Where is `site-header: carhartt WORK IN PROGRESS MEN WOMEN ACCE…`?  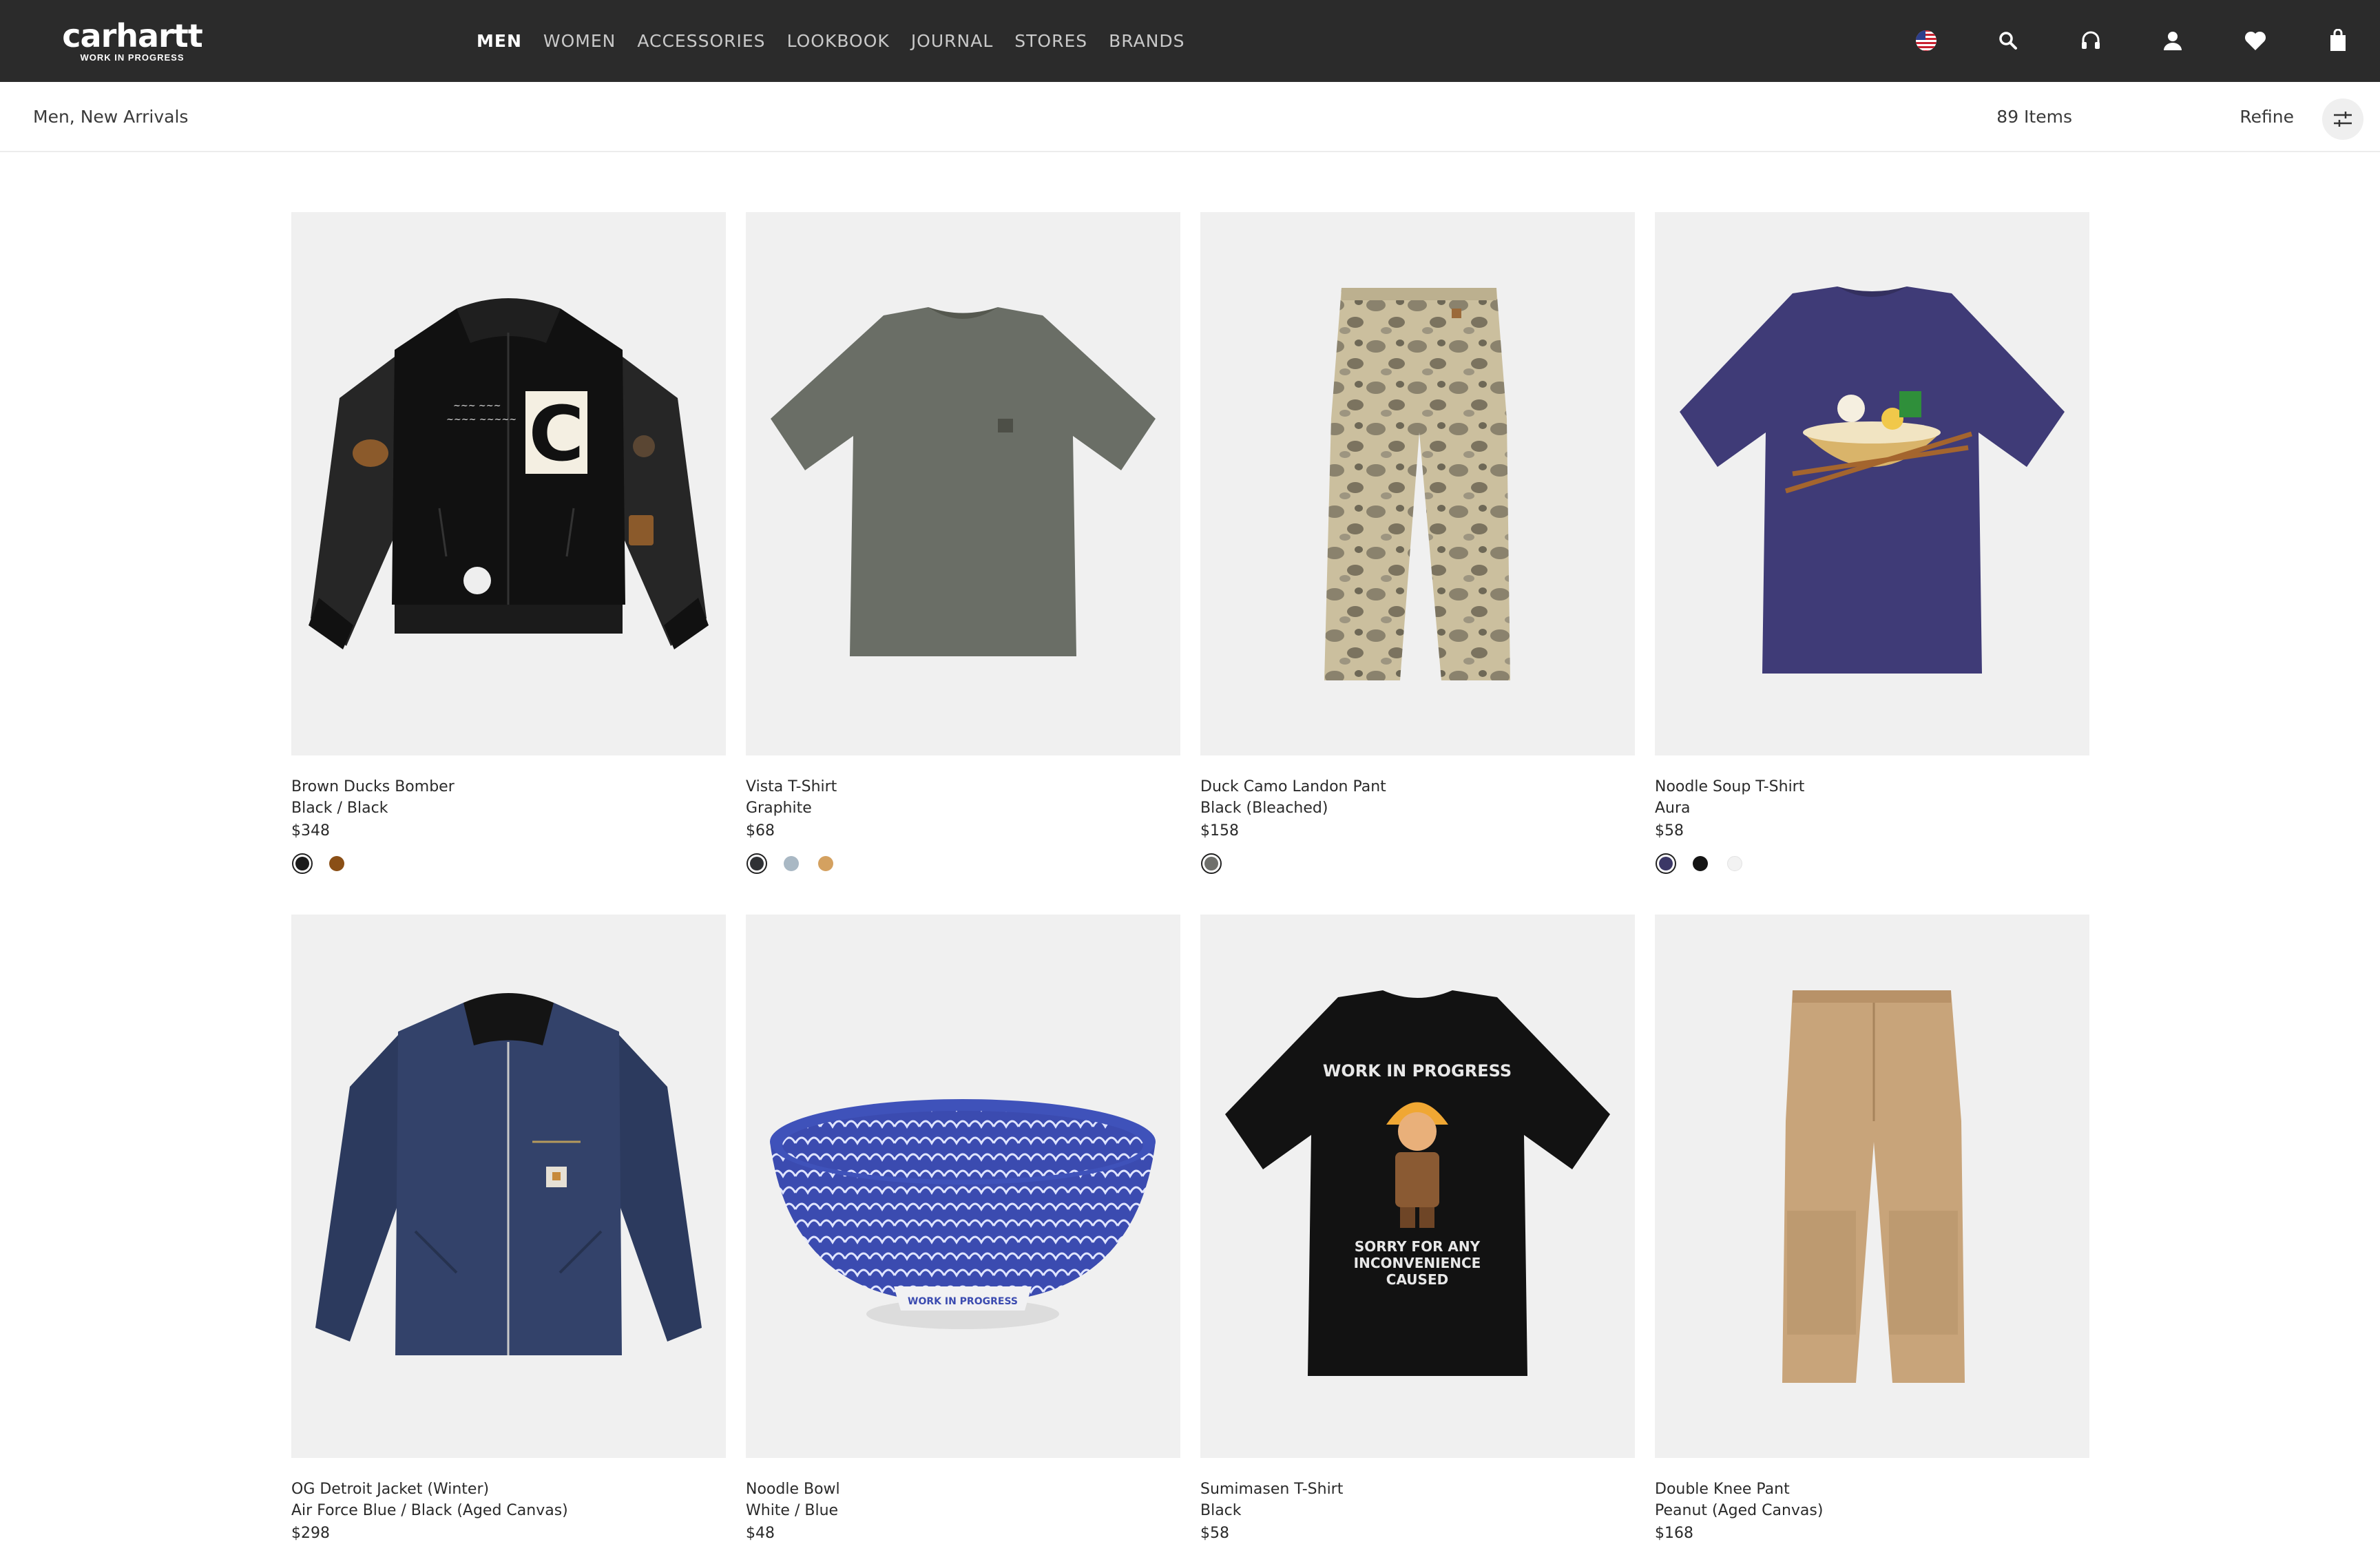 site-header: carhartt WORK IN PROGRESS MEN WOMEN ACCE… is located at coordinates (1190, 41).